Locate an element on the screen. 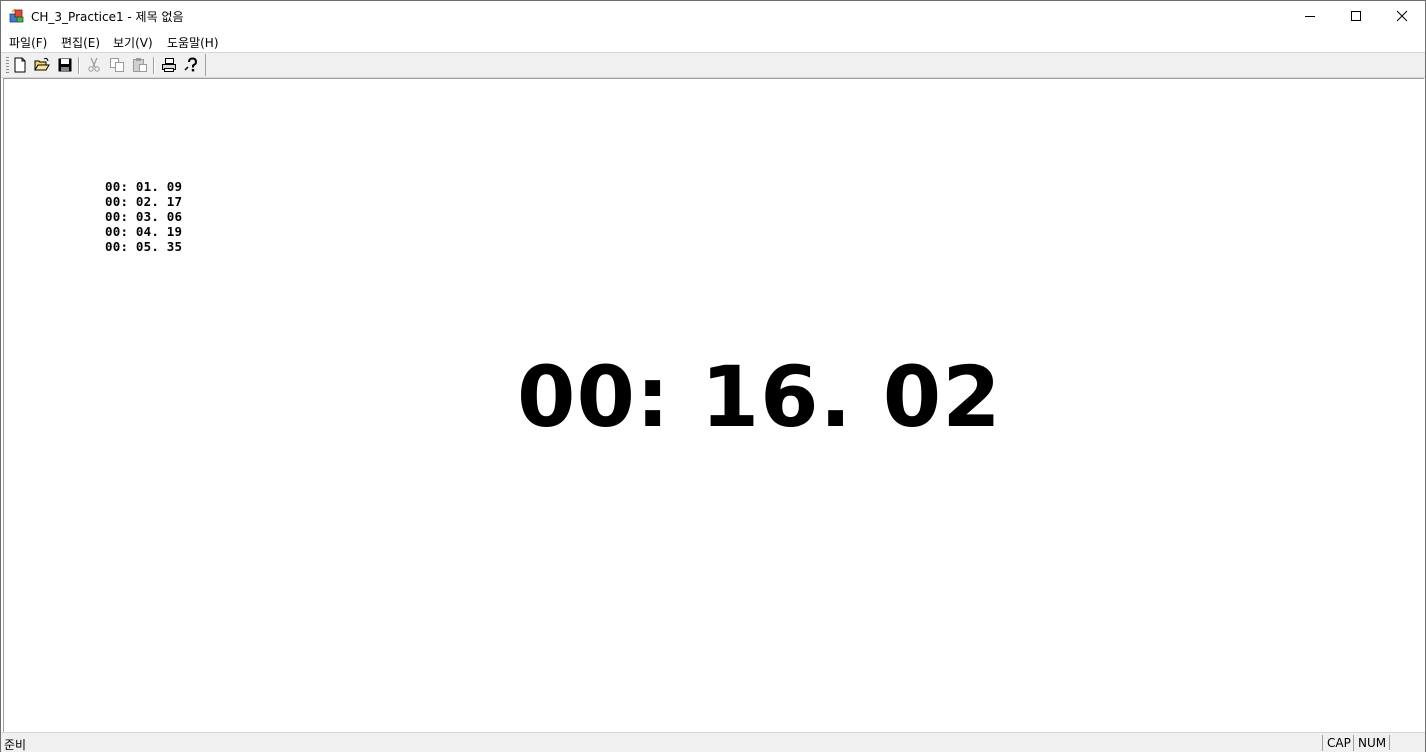 The height and width of the screenshot is (753, 1426). lap-time: 00: 03. 06 is located at coordinates (144, 216).